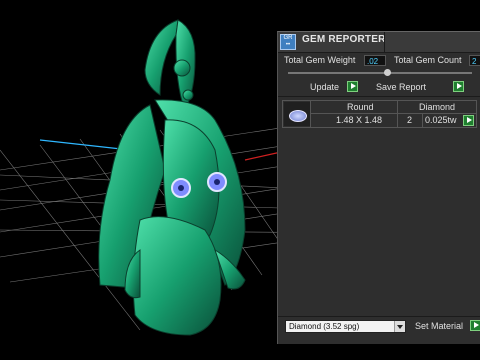 Image resolution: width=480 pixels, height=360 pixels. Describe the element at coordinates (379, 96) in the screenshot. I see `section-divider` at that location.